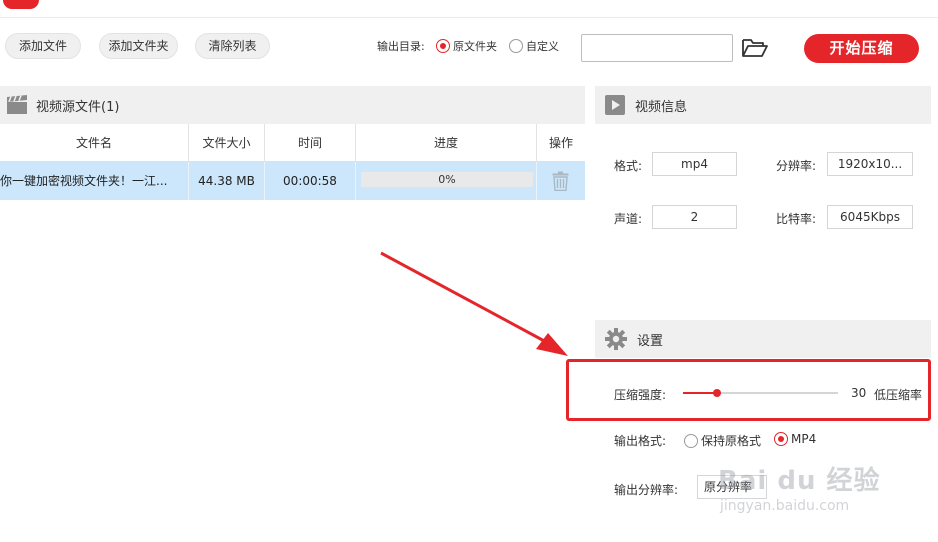 This screenshot has width=938, height=542. What do you see at coordinates (21, 4) in the screenshot?
I see `app-logo` at bounding box center [21, 4].